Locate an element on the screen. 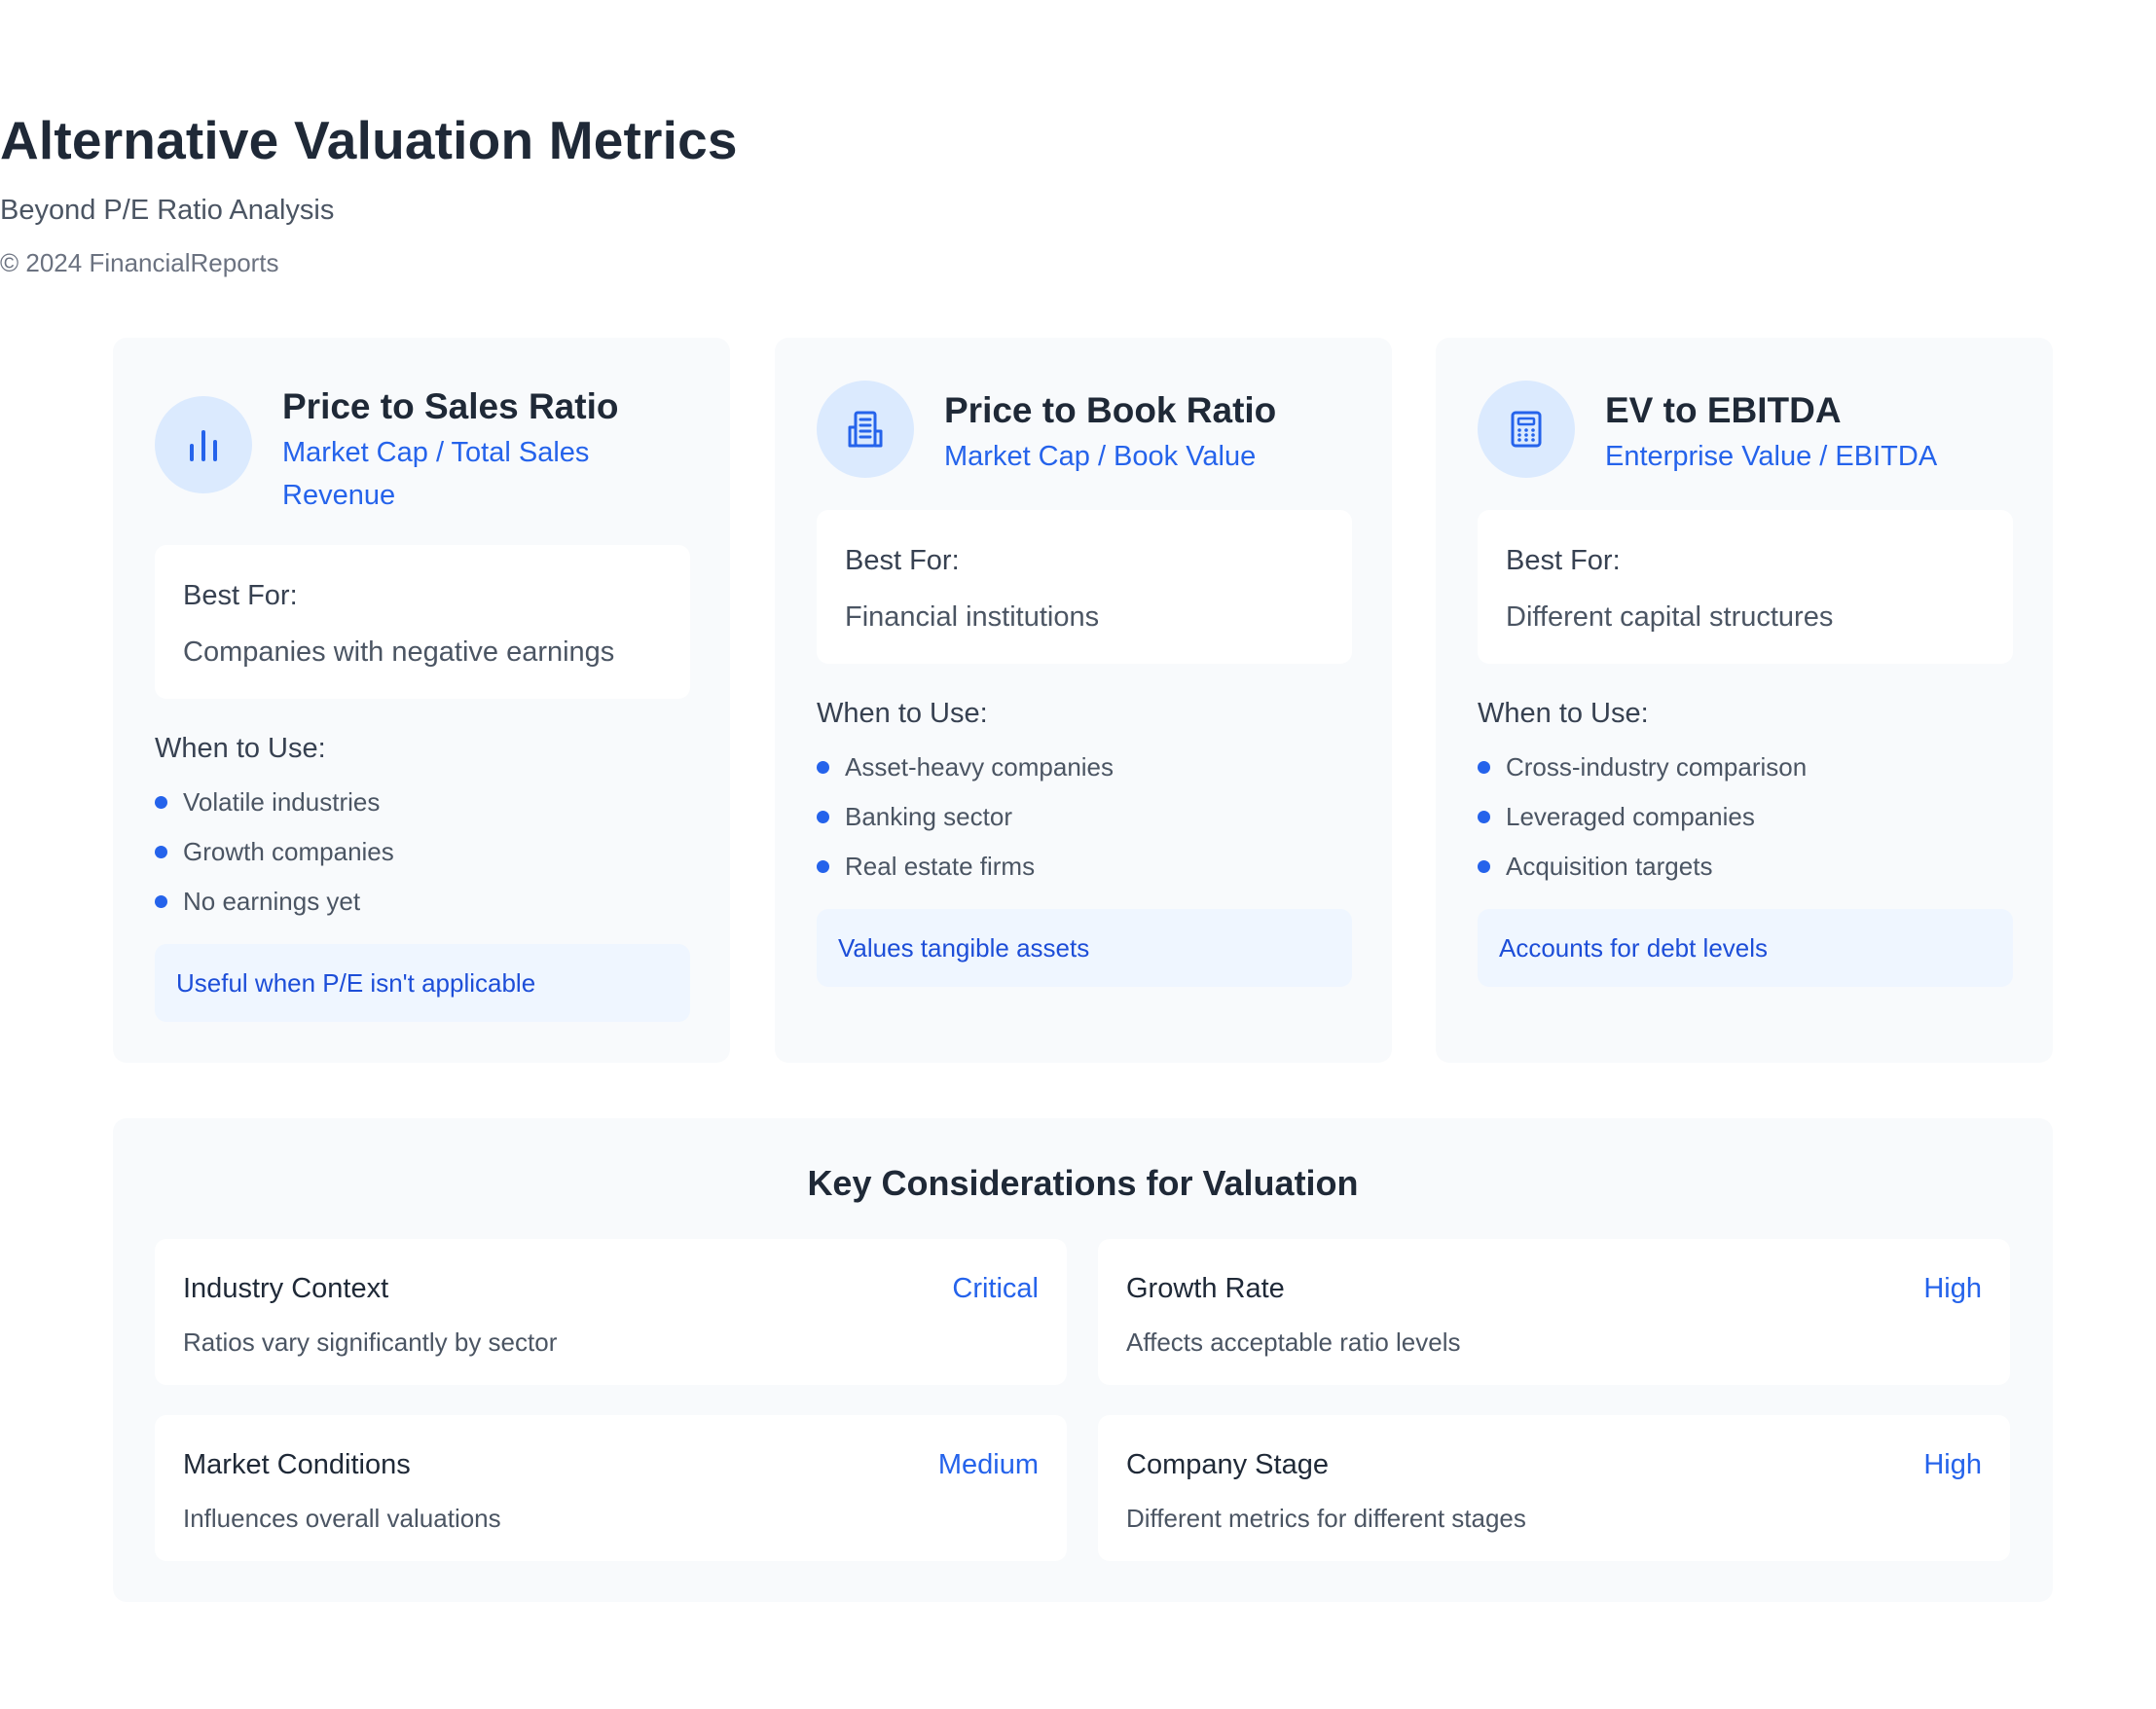 The width and height of the screenshot is (2156, 1709). considerations-title: Key Considerations for Valuation is located at coordinates (1083, 1183).